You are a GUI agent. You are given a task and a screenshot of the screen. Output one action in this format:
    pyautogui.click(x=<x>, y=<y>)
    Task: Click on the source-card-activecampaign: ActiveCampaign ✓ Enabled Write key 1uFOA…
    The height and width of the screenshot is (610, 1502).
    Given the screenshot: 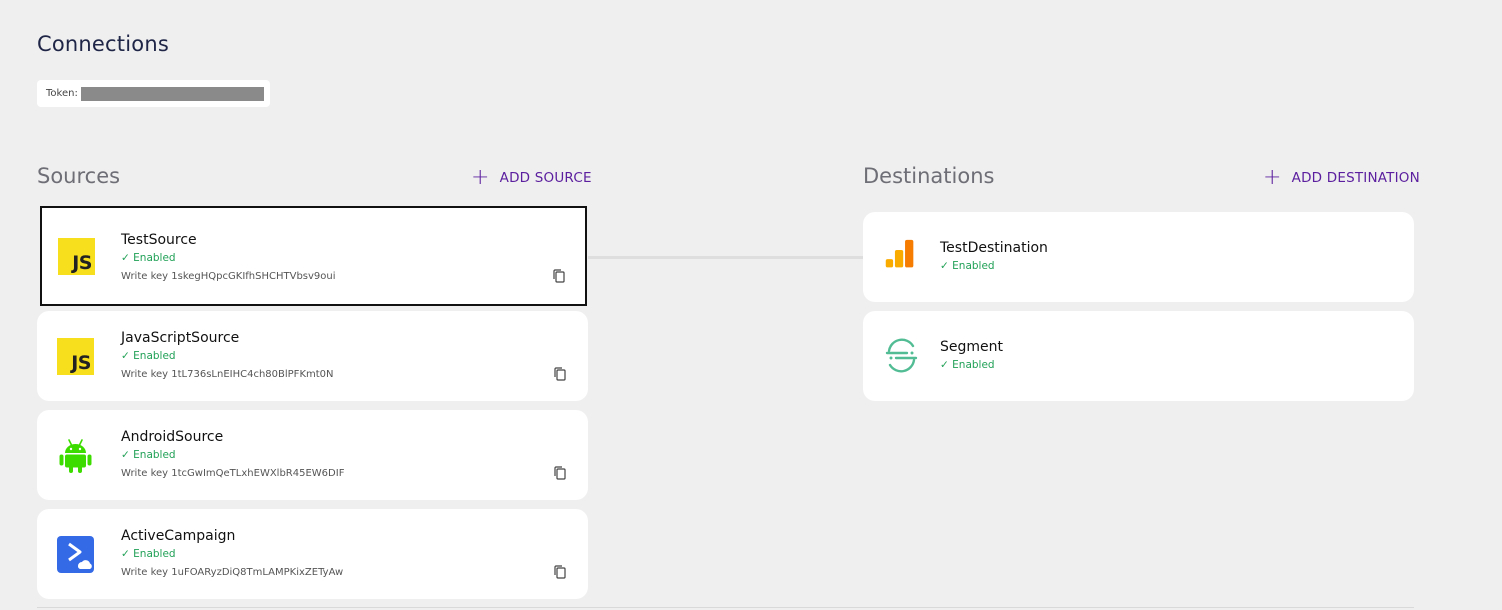 What is the action you would take?
    pyautogui.click(x=312, y=554)
    